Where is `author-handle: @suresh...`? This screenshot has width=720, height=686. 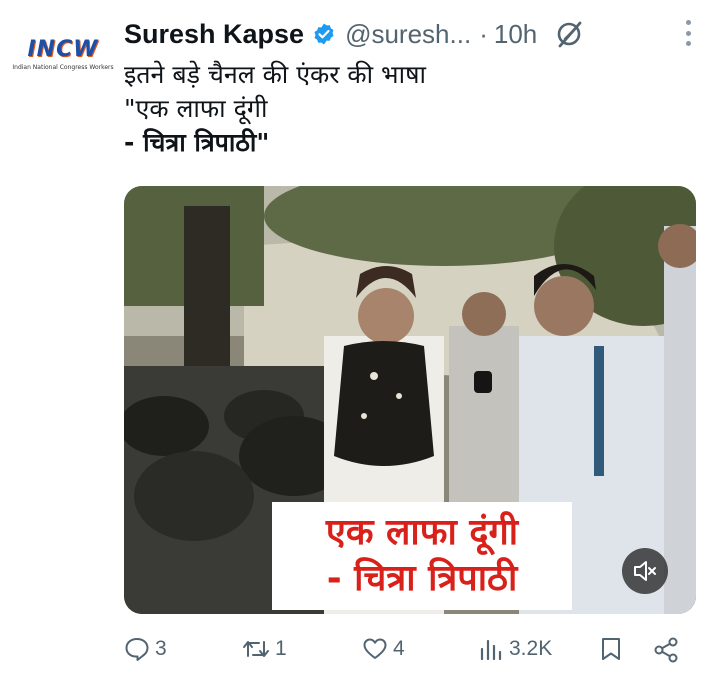 author-handle: @suresh... is located at coordinates (408, 34).